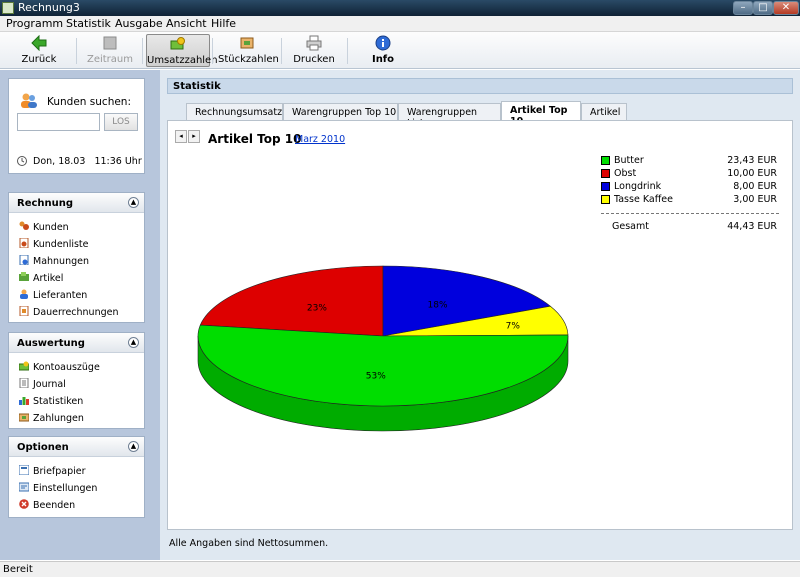  Describe the element at coordinates (66, 367) in the screenshot. I see `sidebar-item-label: Kontoauszüge` at that location.